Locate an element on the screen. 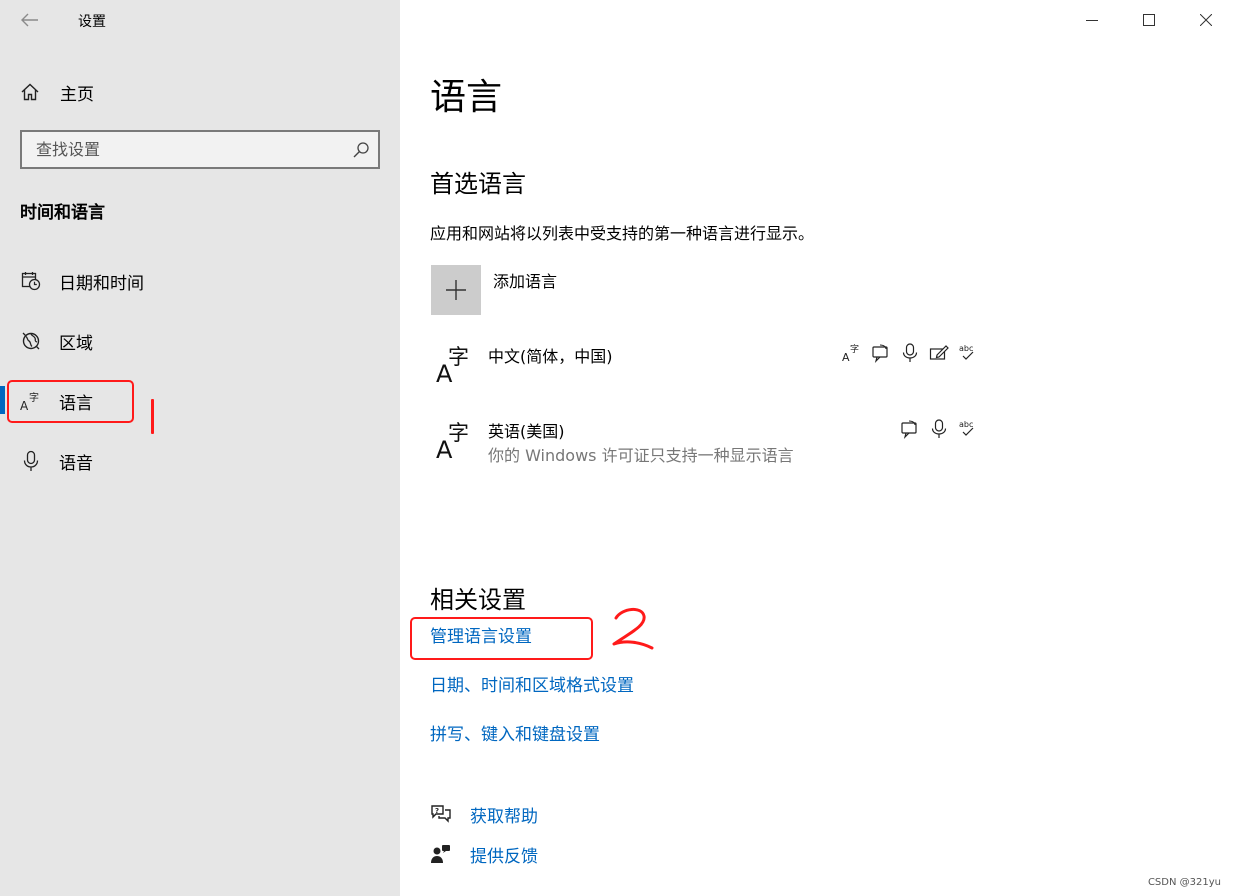 This screenshot has width=1235, height=896. sidebar-item-region: 区域 is located at coordinates (200, 341).